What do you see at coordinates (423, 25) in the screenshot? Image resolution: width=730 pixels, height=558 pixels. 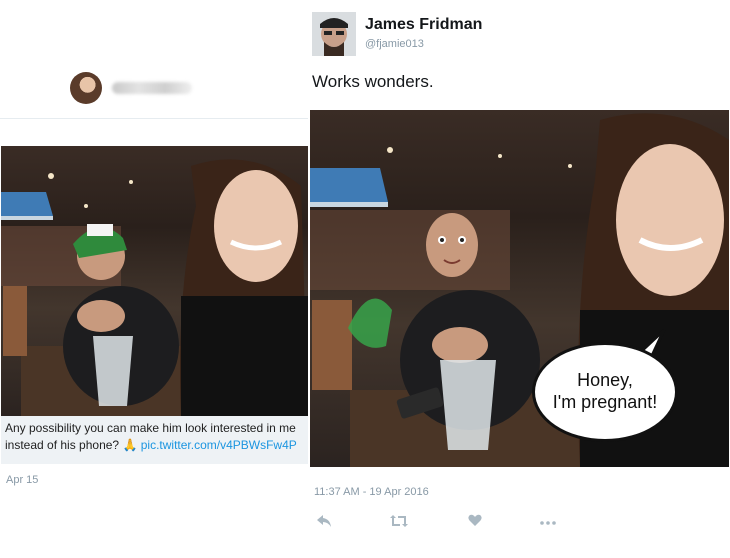 I see `author-name: James Fridman` at bounding box center [423, 25].